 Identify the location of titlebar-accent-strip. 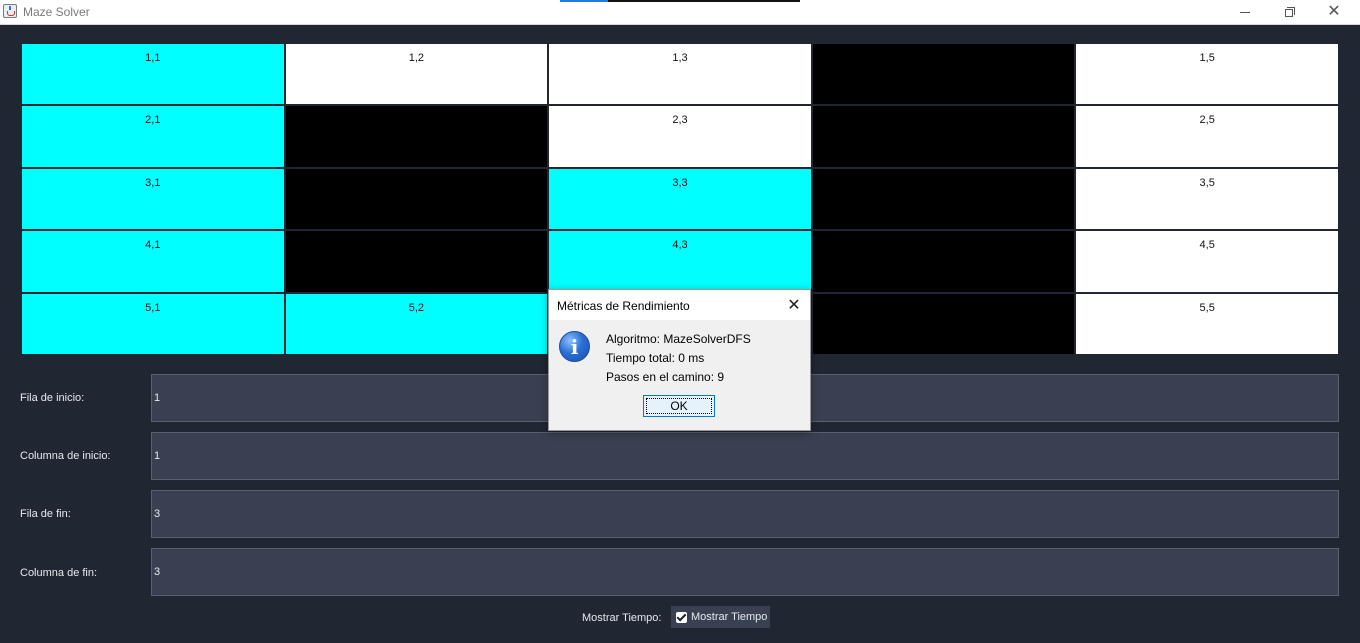
(584, 1).